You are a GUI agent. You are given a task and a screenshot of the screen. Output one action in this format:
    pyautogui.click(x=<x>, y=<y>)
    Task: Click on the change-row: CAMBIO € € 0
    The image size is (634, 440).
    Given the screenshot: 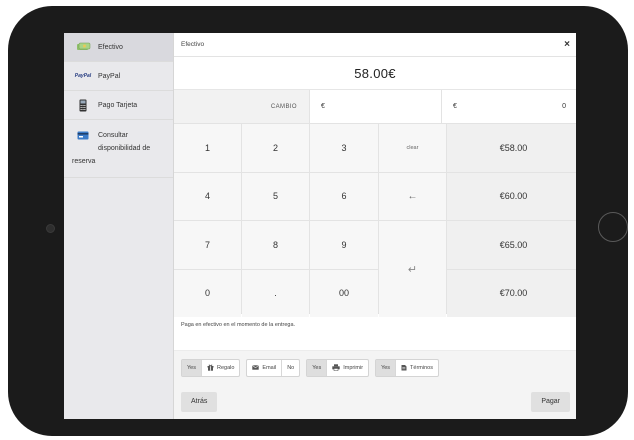 What is the action you would take?
    pyautogui.click(x=375, y=107)
    